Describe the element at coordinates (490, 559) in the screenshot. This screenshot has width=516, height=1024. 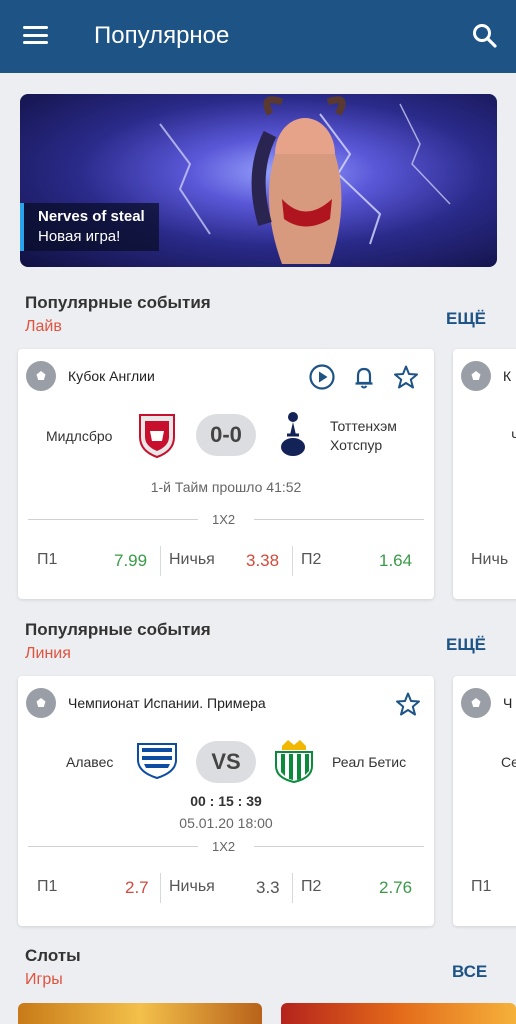
I see `odd-draw-label: Ничь` at that location.